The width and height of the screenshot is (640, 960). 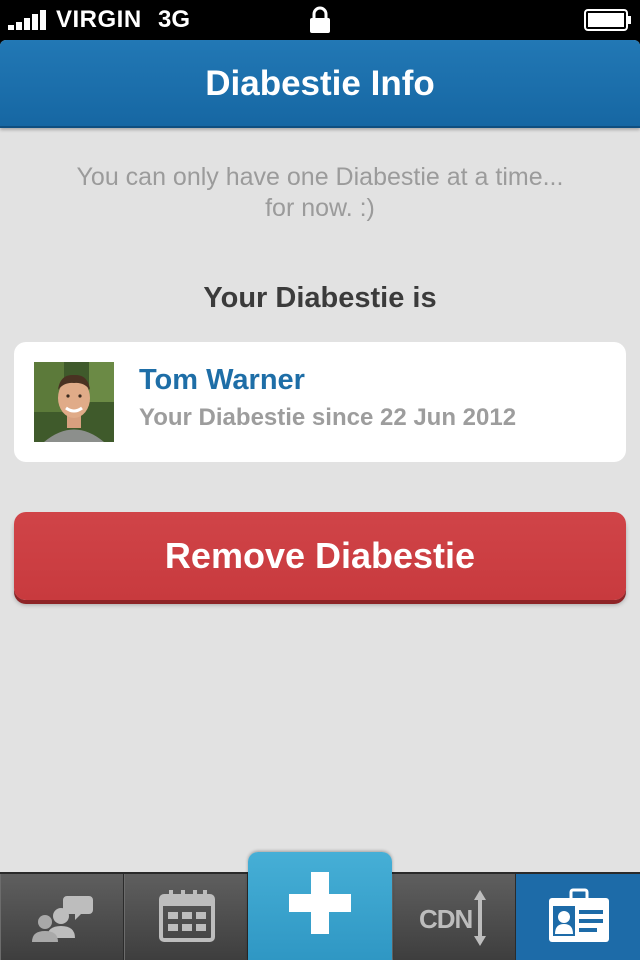 I want to click on carrier-label: VIRGIN, so click(x=99, y=19).